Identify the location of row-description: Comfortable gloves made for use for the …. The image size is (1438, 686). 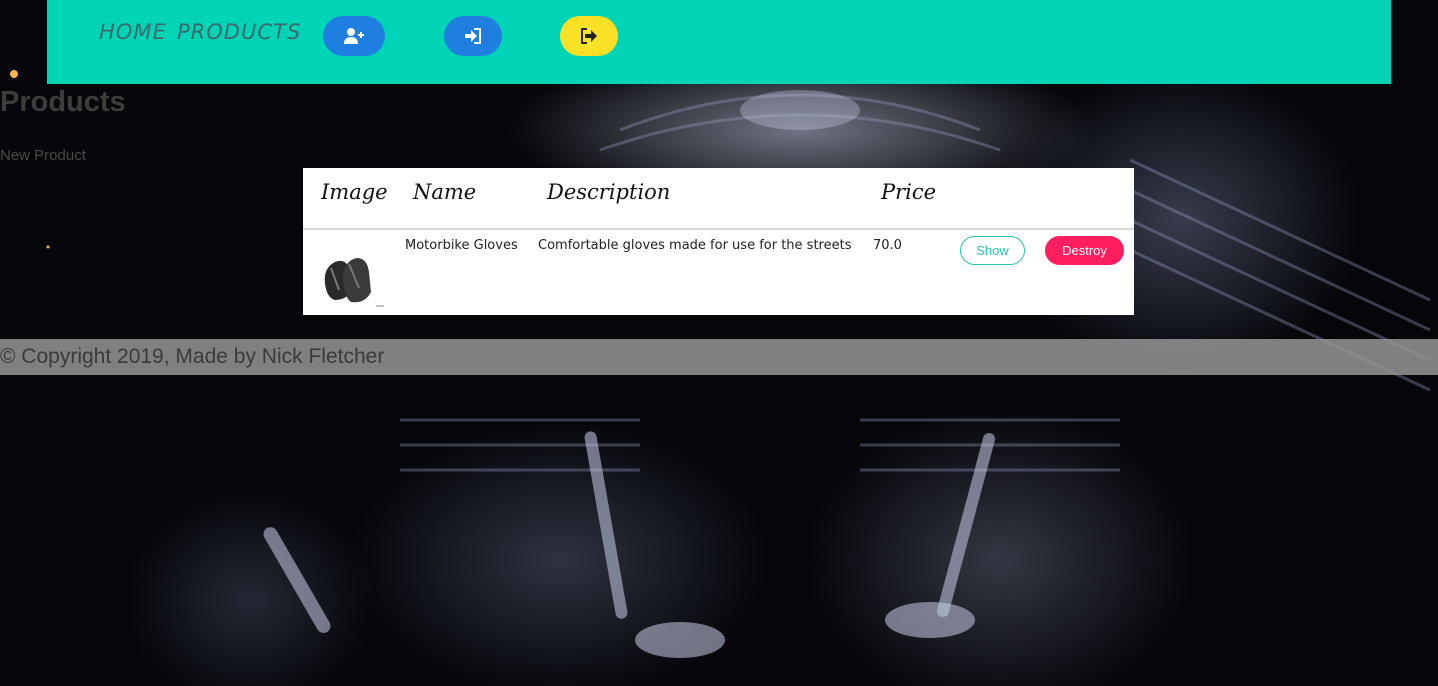
(695, 245).